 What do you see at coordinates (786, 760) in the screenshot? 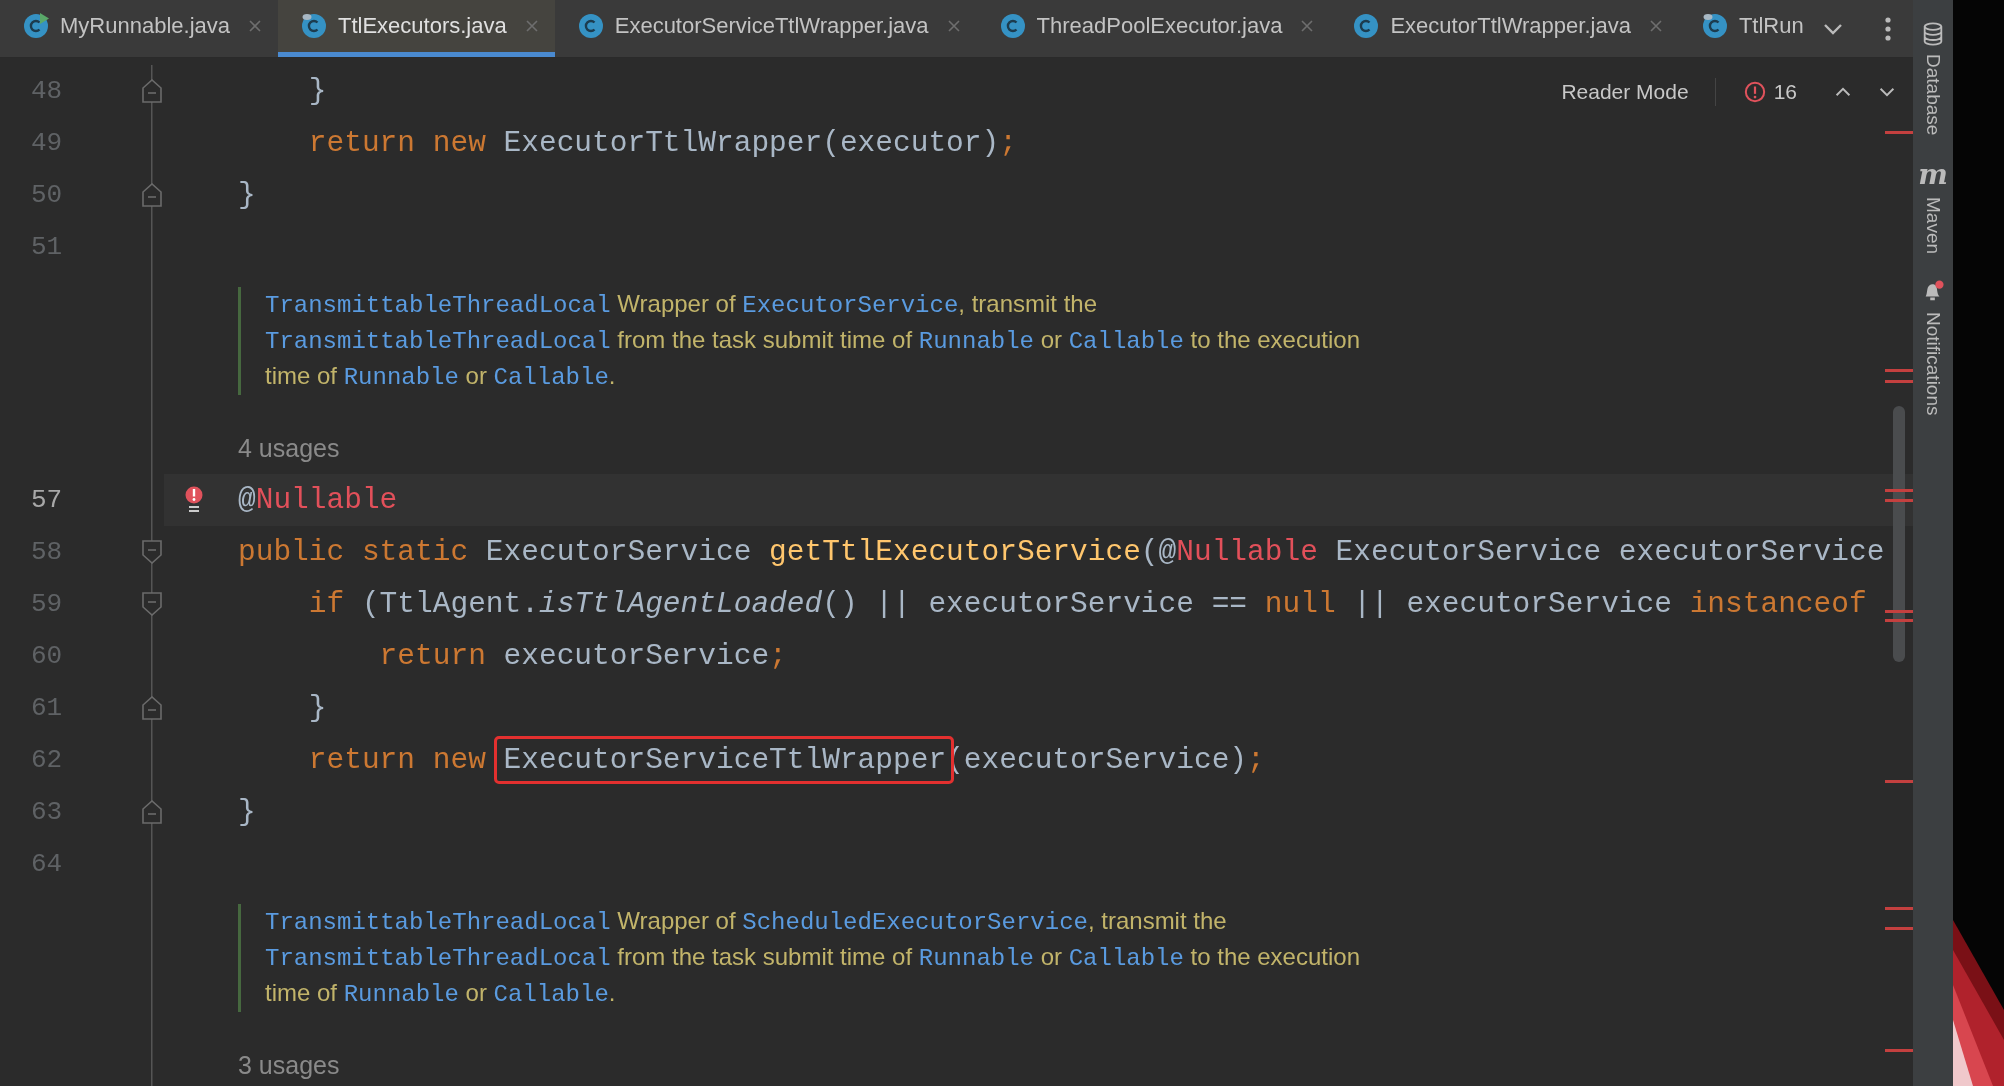
I see `code-line: return new ExecutorServiceTtlWrapper(executorService);` at bounding box center [786, 760].